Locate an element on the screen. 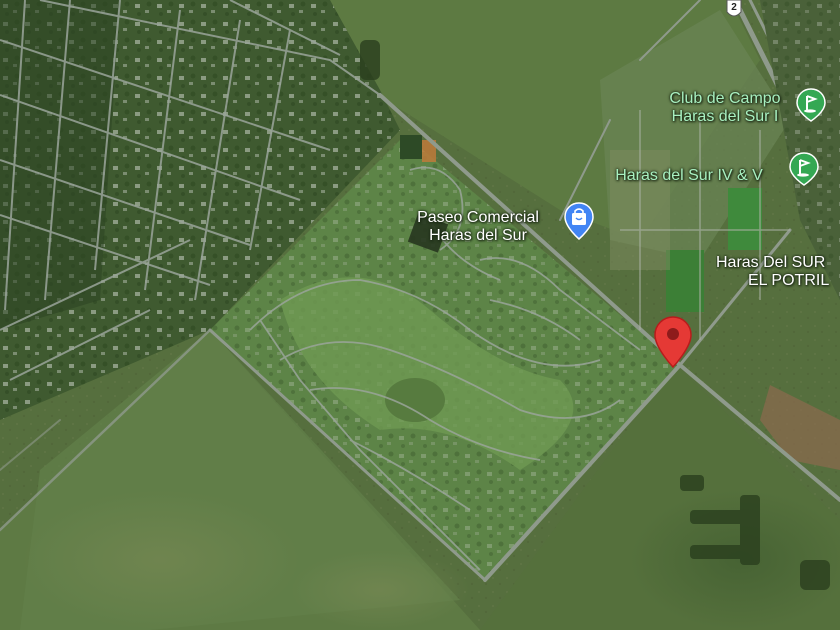  poi-label-line: Club de Campo is located at coordinates (725, 98).